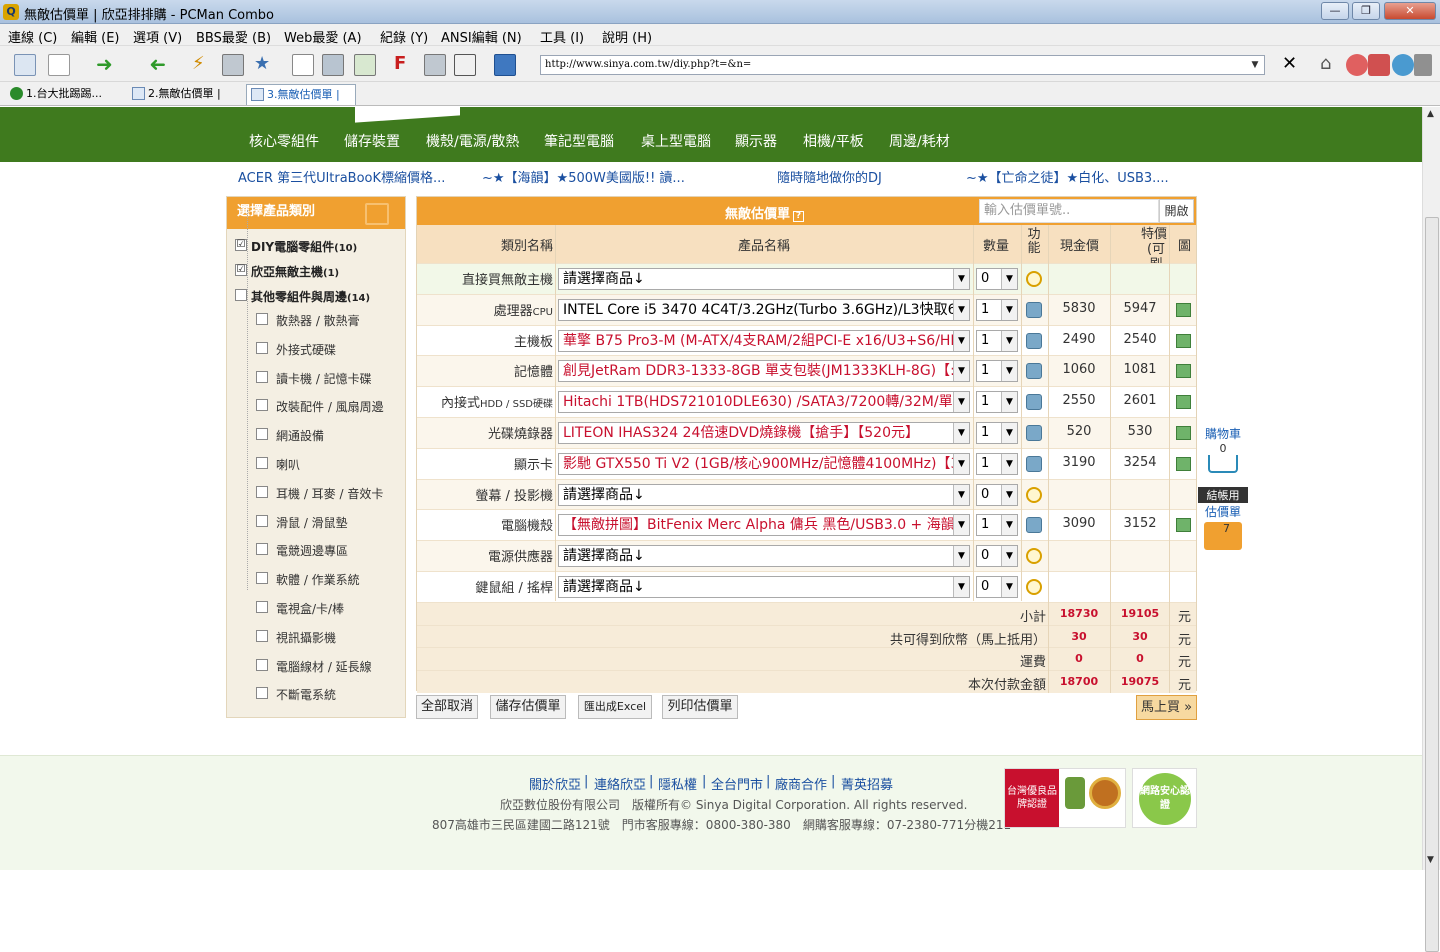  Describe the element at coordinates (700, 707) in the screenshot. I see `print-quote-button: 列印估價單` at that location.